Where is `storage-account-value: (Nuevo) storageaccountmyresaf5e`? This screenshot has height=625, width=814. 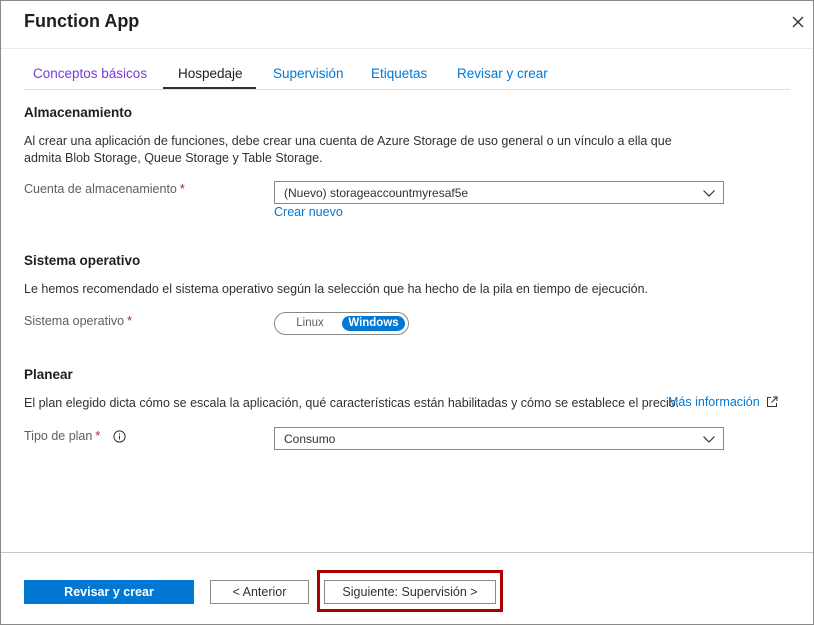 storage-account-value: (Nuevo) storageaccountmyresaf5e is located at coordinates (376, 193).